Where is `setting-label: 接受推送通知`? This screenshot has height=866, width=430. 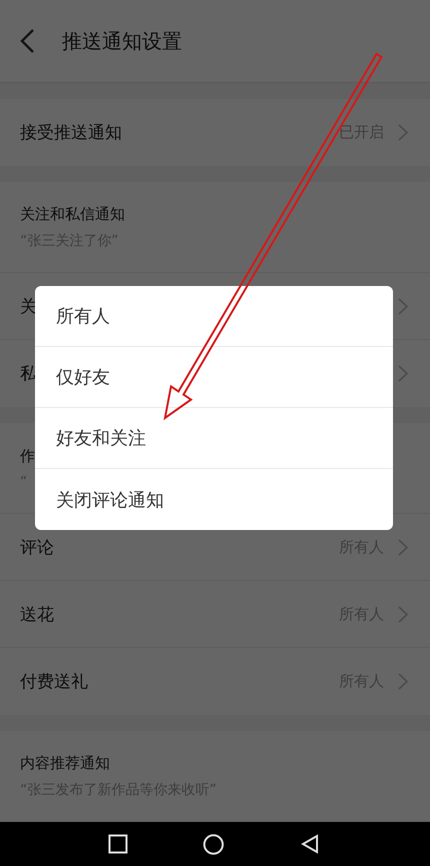
setting-label: 接受推送通知 is located at coordinates (71, 133).